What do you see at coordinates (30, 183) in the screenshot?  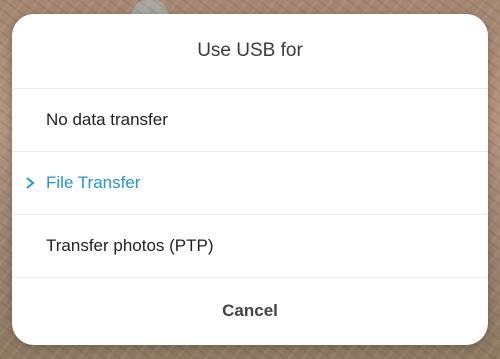 I see `chevron-right-icon` at bounding box center [30, 183].